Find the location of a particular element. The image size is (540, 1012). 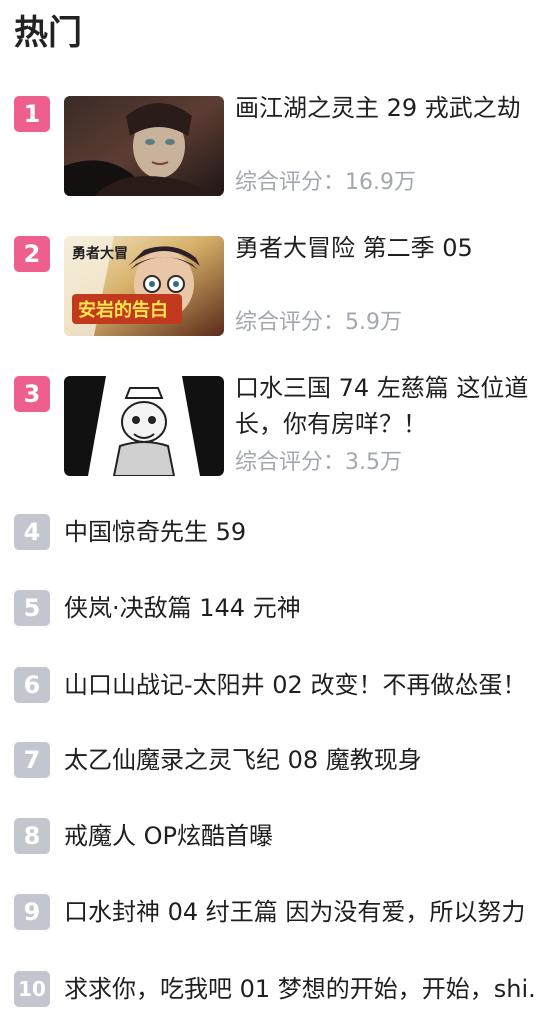

svg-text: 勇者大冒 is located at coordinates (100, 253).